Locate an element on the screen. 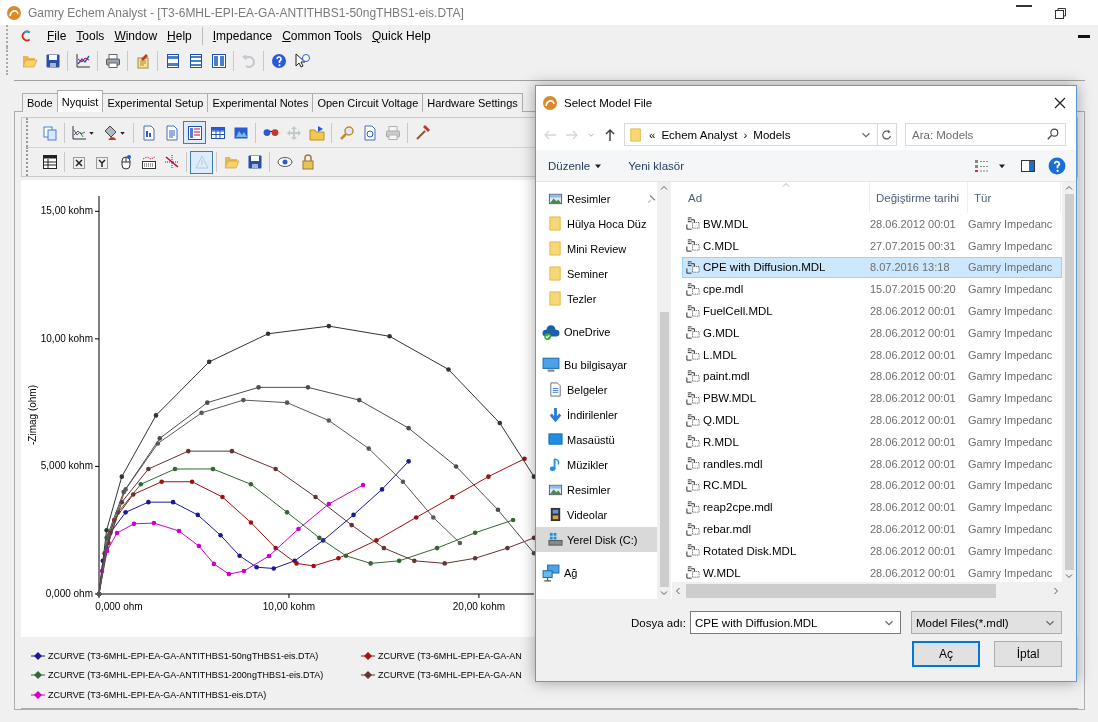 The height and width of the screenshot is (722, 1098). modified-date: 15.07.2015 00:20 is located at coordinates (913, 289).